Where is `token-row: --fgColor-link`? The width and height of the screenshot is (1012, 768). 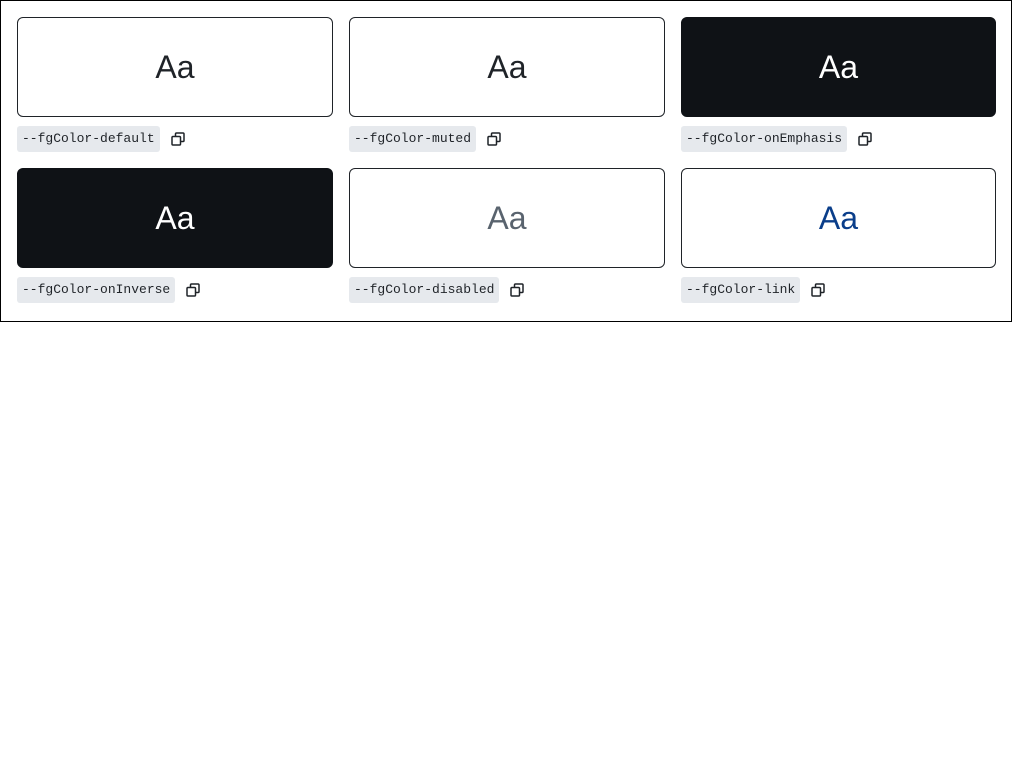 token-row: --fgColor-link is located at coordinates (838, 290).